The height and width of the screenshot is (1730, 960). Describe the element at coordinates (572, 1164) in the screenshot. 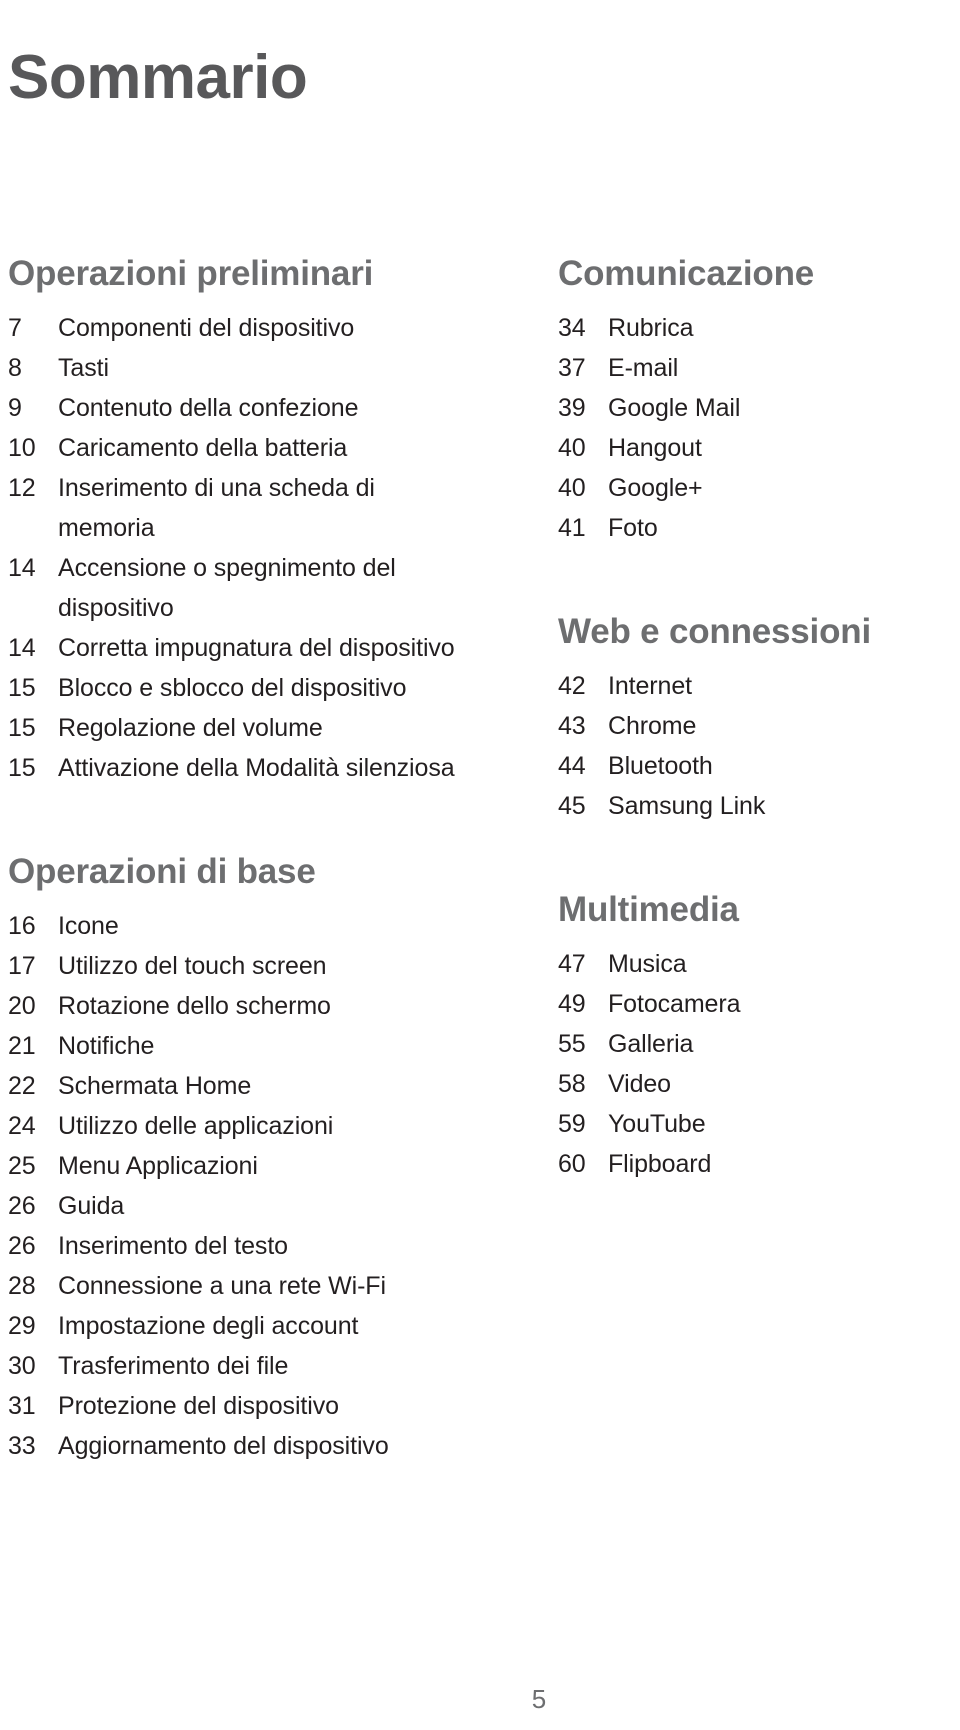

I see `toc-entry-page-number: 60` at that location.